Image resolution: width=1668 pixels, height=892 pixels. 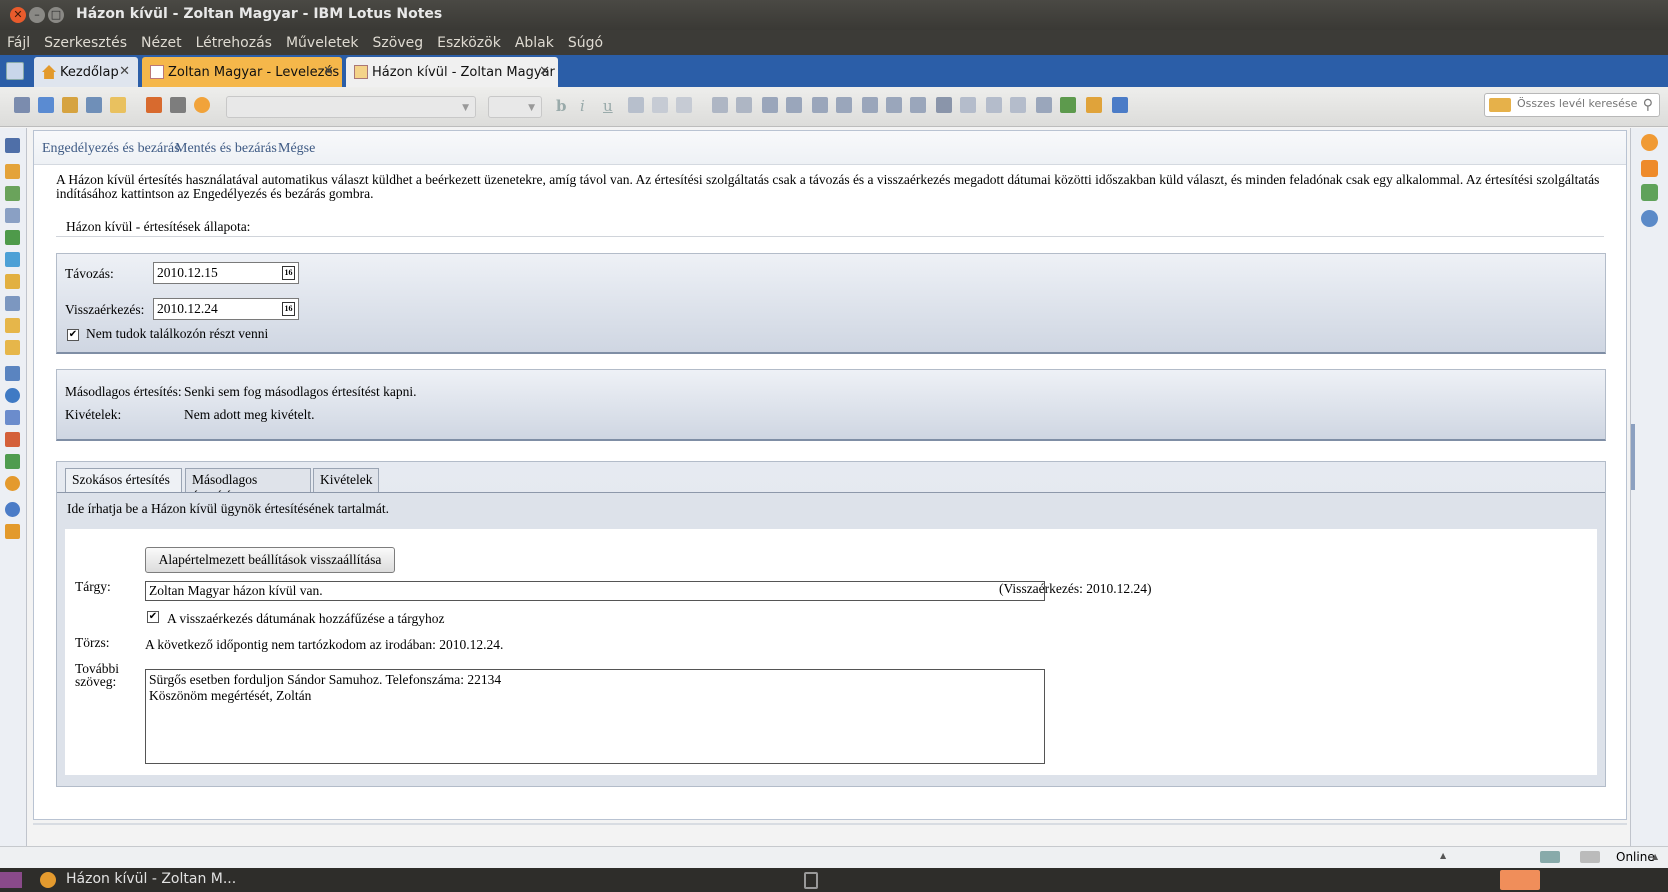 What do you see at coordinates (595, 591) in the screenshot?
I see `subject-field: Zoltan Magyar házon kívül van.` at bounding box center [595, 591].